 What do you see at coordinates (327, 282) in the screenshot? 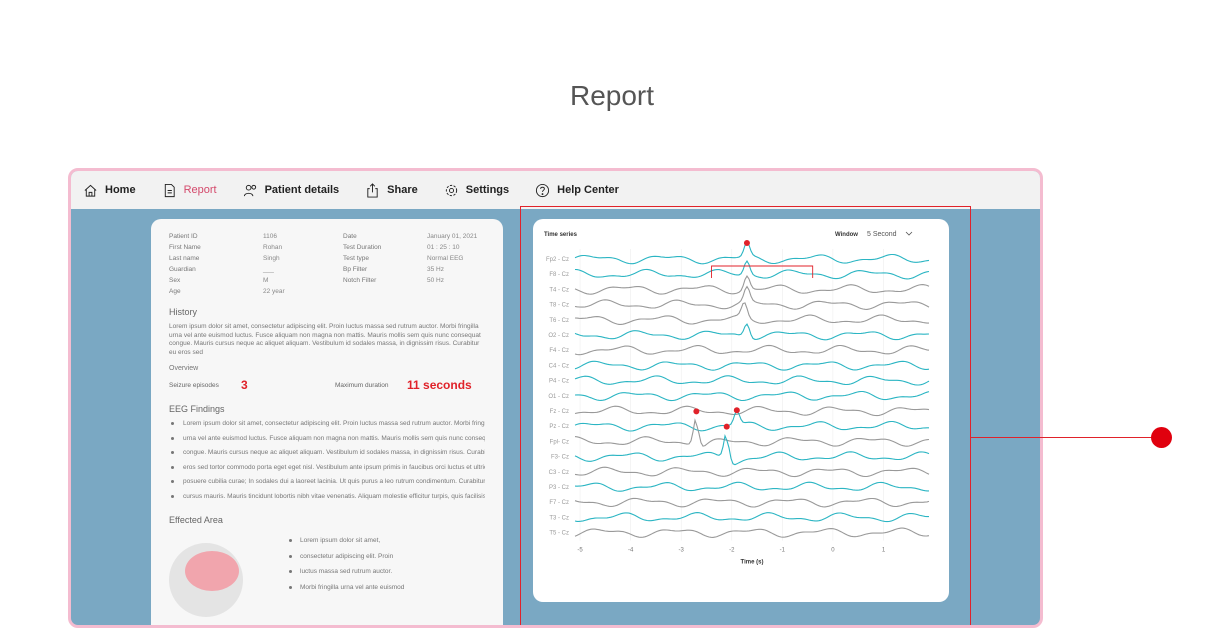
I see `patient-info-row: Sex M Notch Filter 50 Hz` at bounding box center [327, 282].